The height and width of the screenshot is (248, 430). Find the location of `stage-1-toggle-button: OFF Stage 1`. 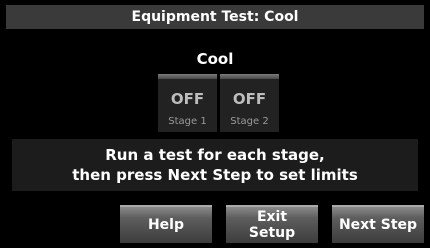

stage-1-toggle-button: OFF Stage 1 is located at coordinates (187, 103).